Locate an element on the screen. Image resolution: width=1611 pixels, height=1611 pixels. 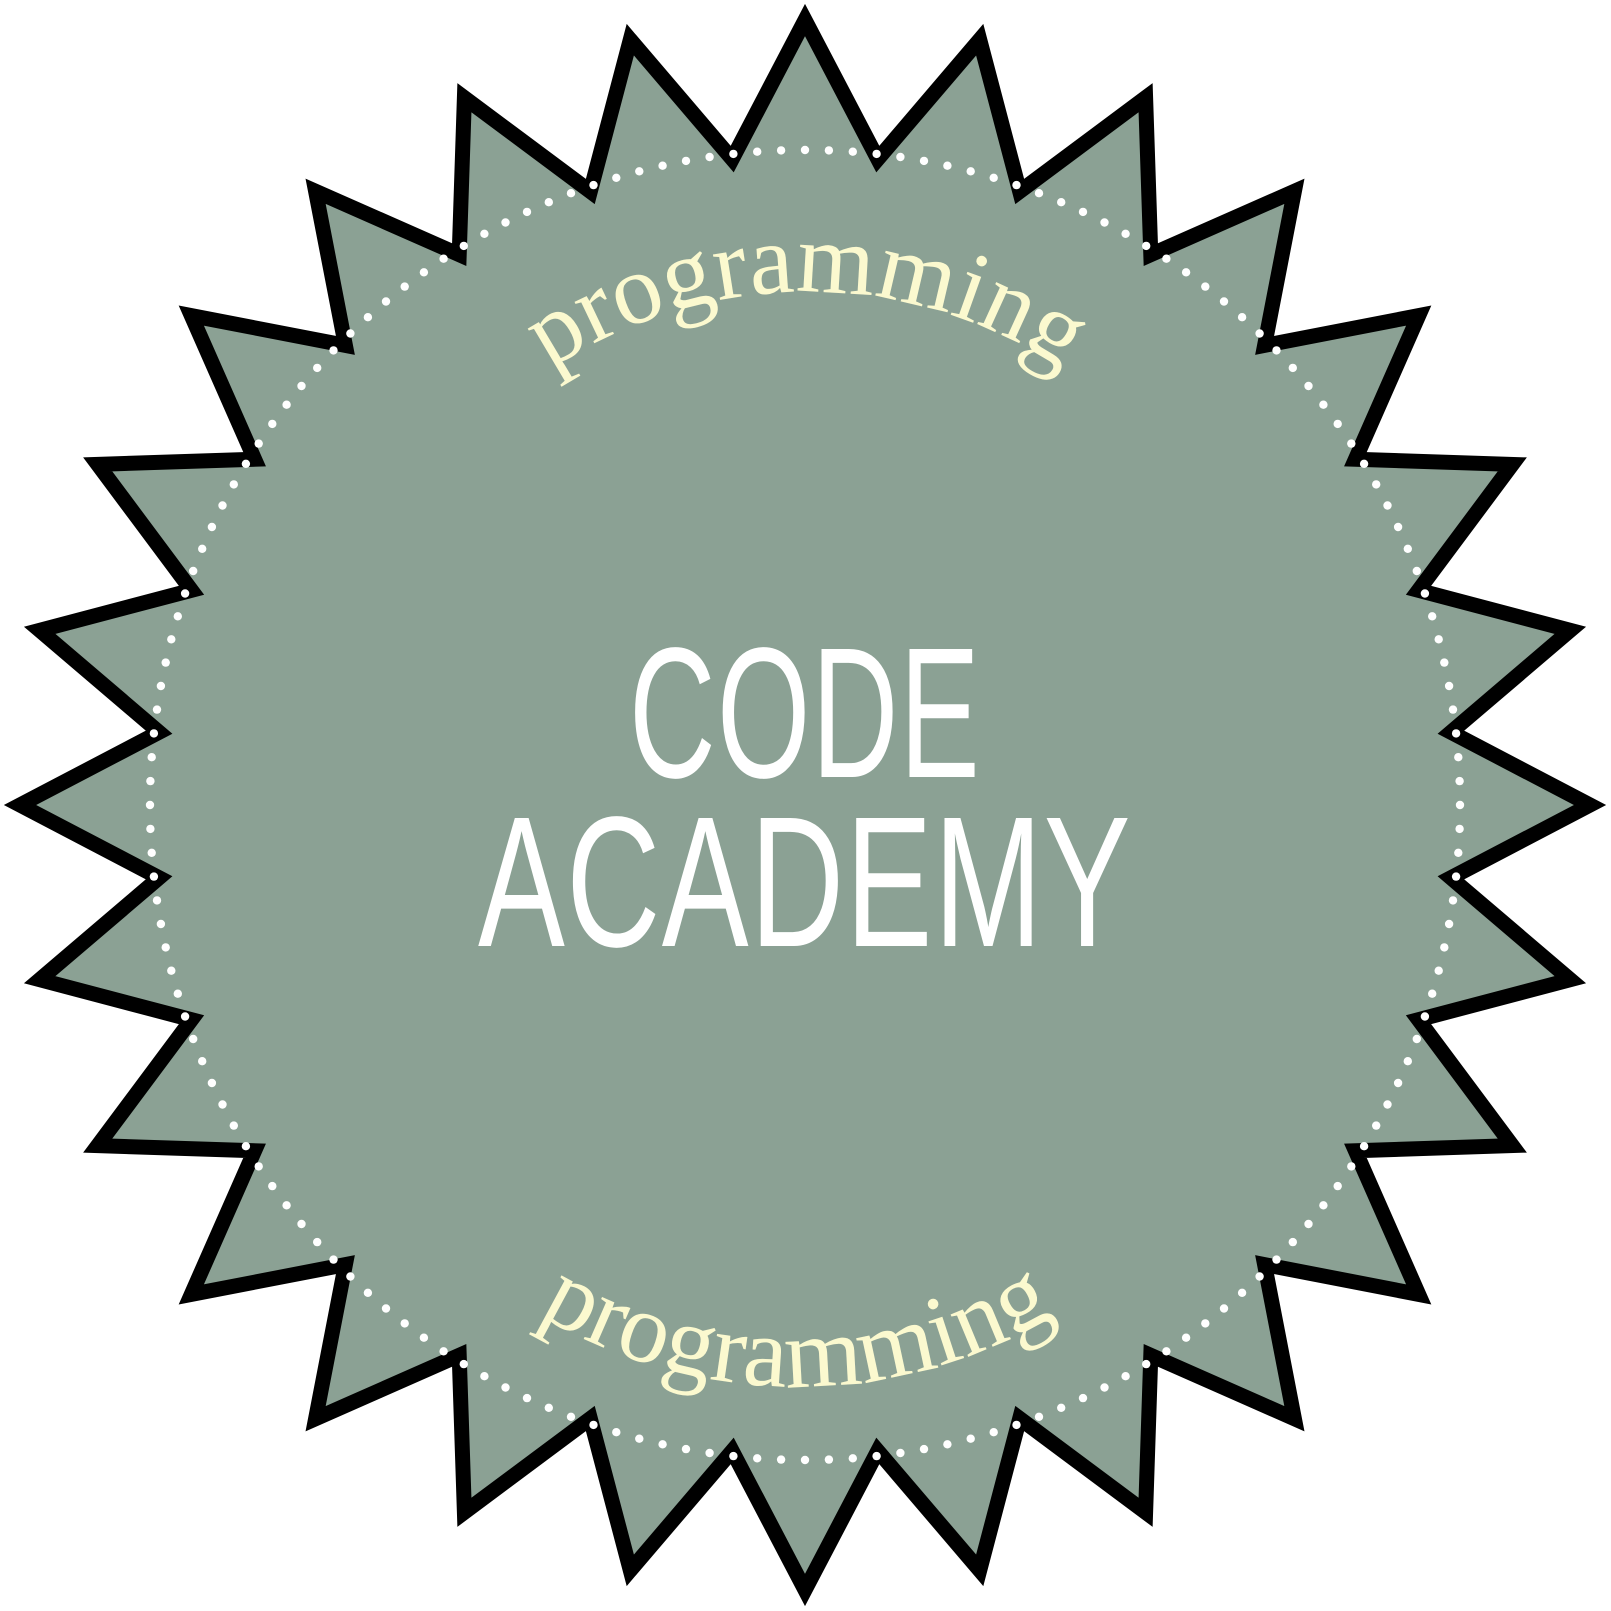
title-line-academy: ACADEMY is located at coordinates (805, 882).